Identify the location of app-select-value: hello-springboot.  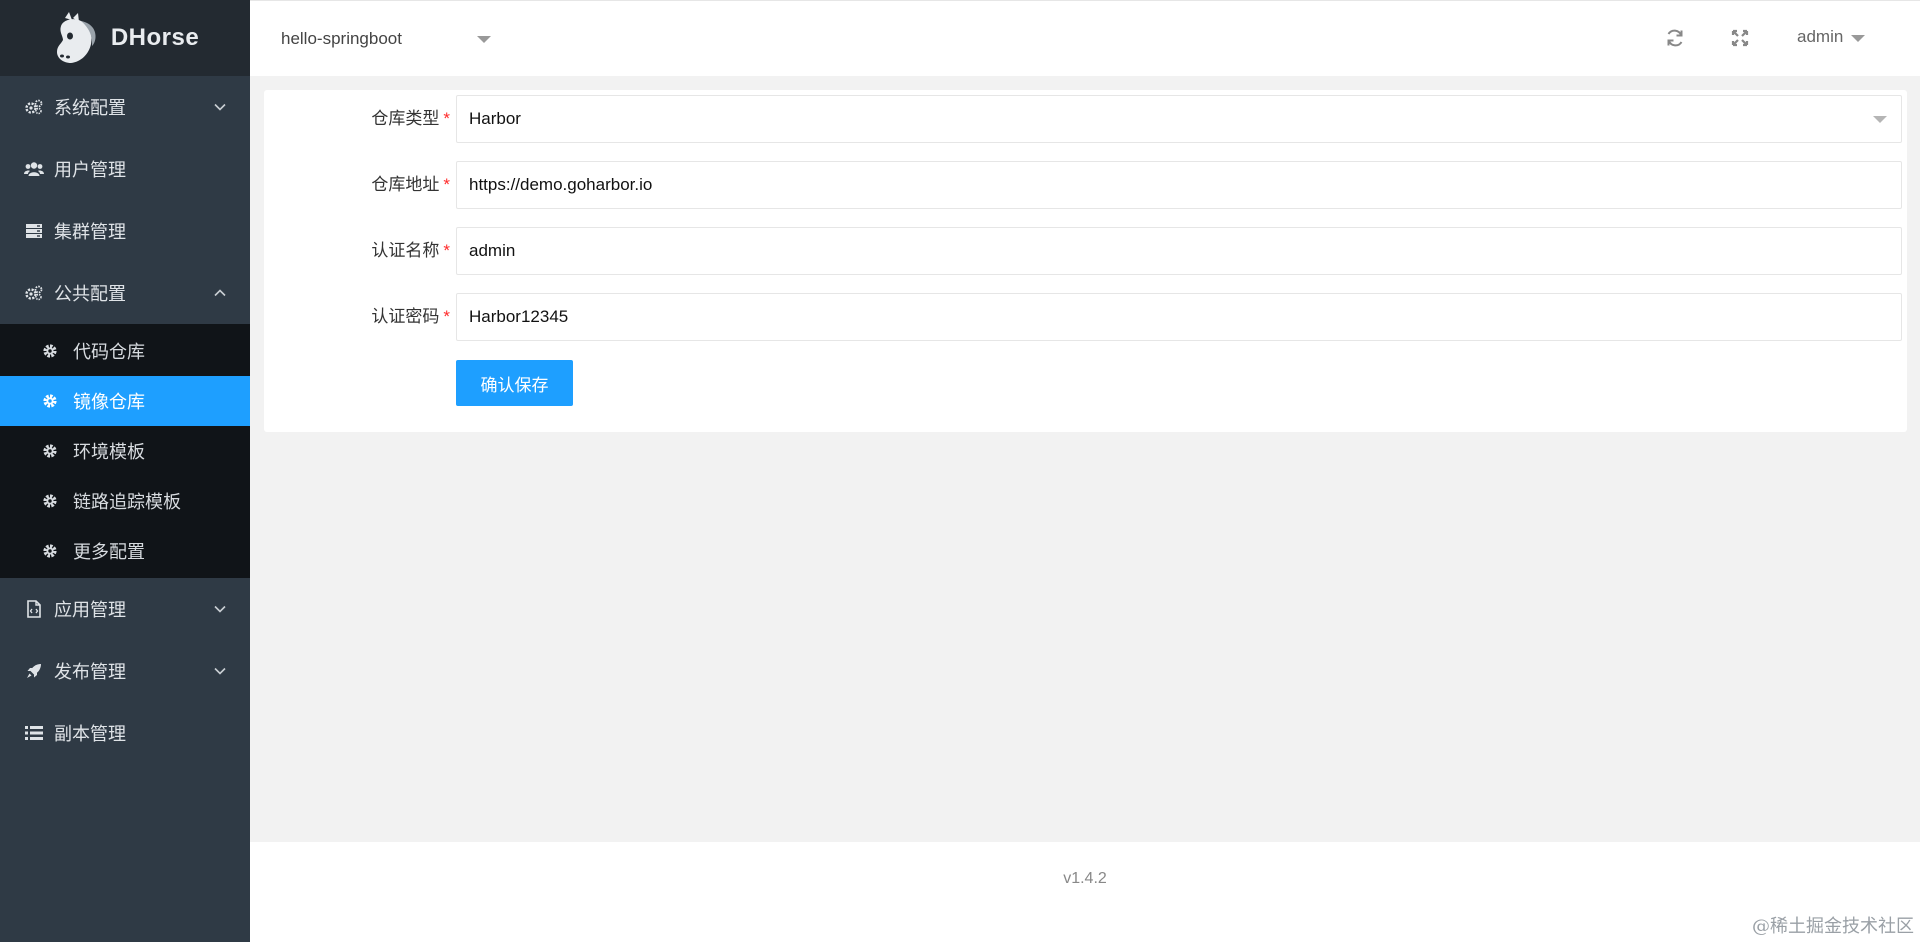
(341, 38).